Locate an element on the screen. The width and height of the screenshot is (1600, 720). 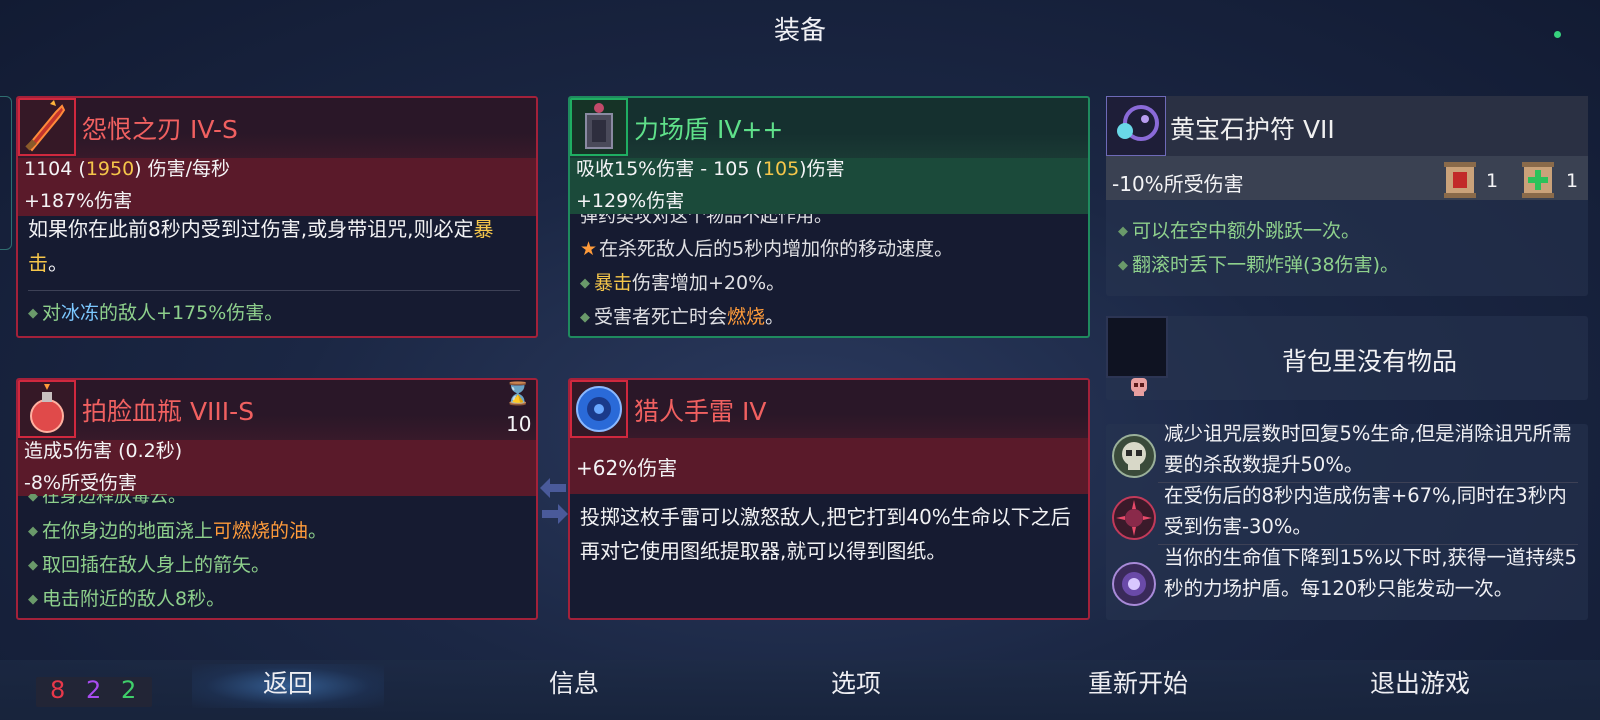
survival-count: 2 is located at coordinates (129, 690).